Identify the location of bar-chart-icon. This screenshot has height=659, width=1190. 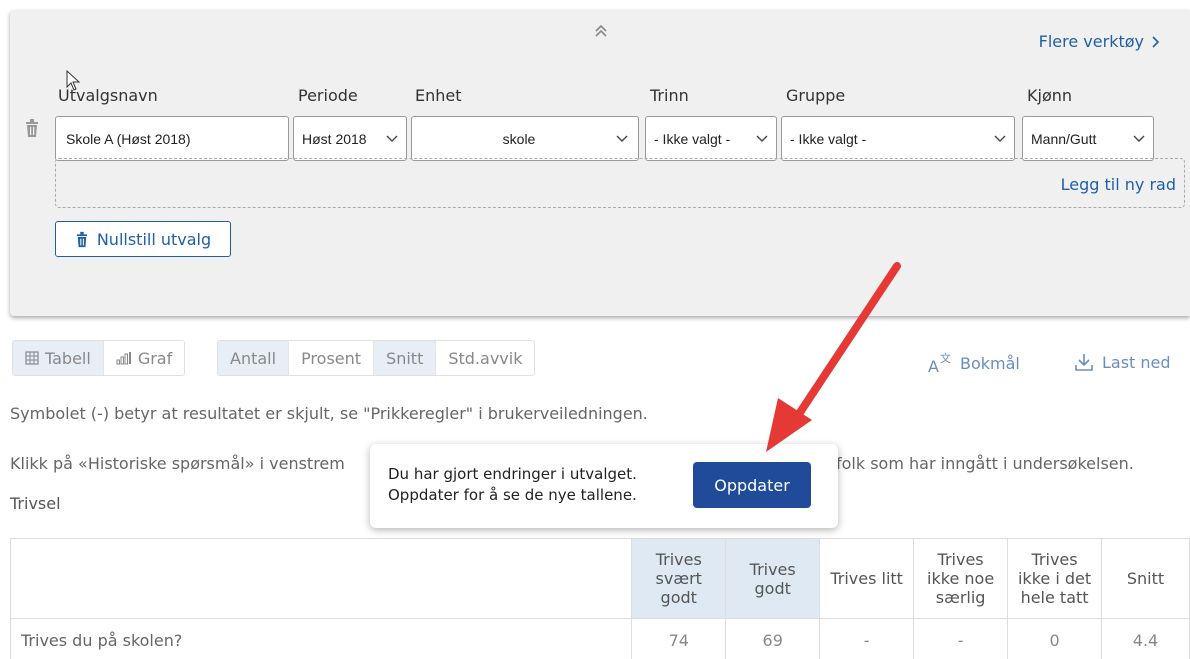
(123, 358).